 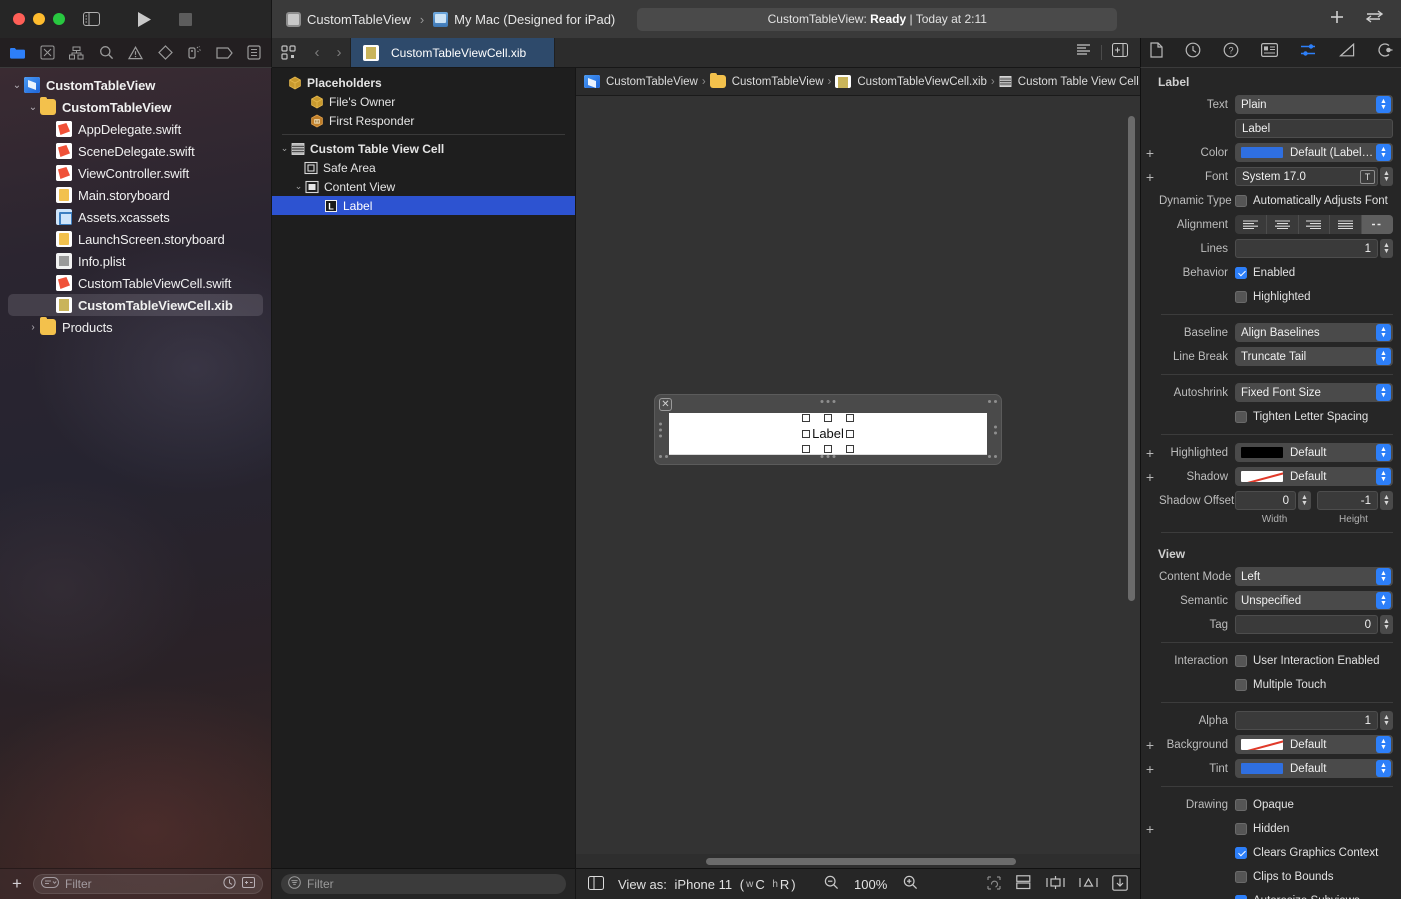 What do you see at coordinates (1156, 52) in the screenshot?
I see `file-inspector-icon` at bounding box center [1156, 52].